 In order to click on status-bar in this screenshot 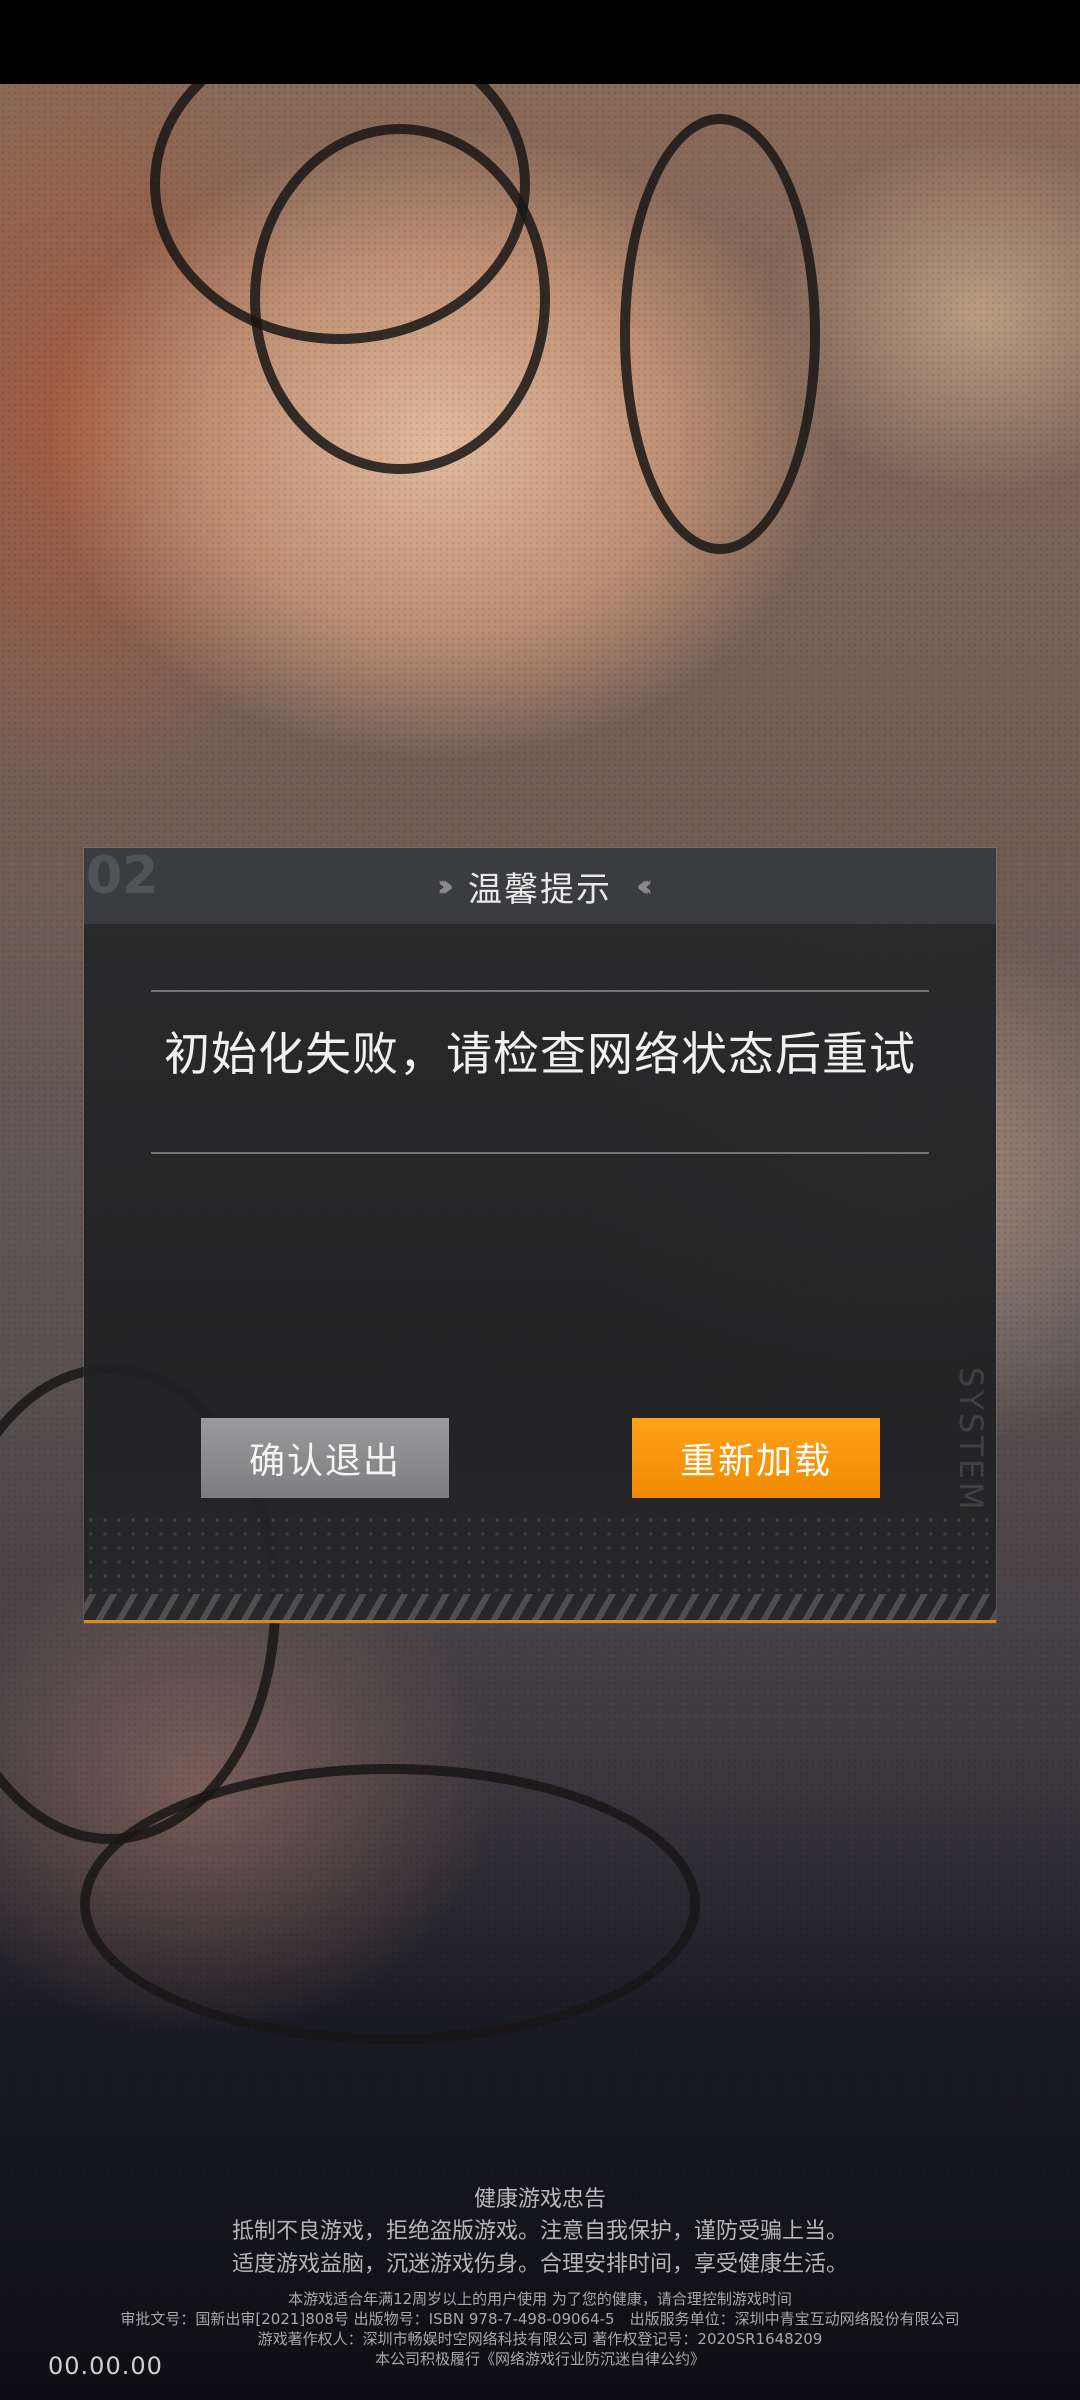, I will do `click(540, 42)`.